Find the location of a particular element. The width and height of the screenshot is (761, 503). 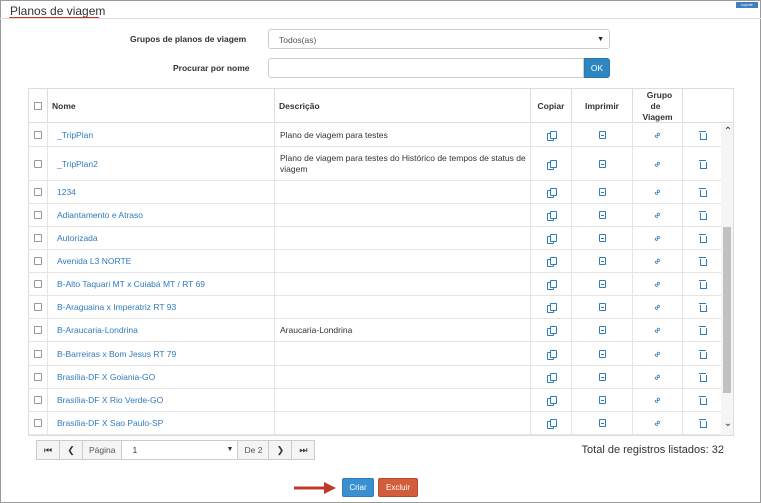

last-page-icon: ⏭ is located at coordinates (303, 450).